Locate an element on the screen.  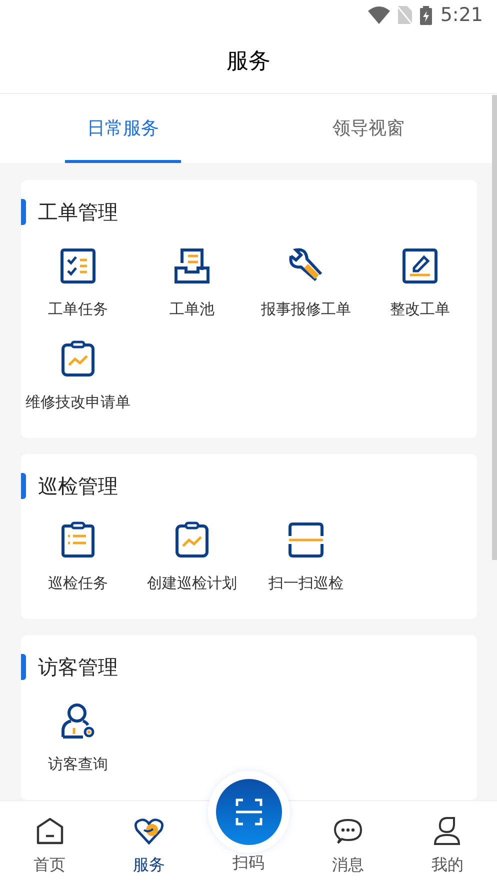
nav-label: 扫码 is located at coordinates (248, 863).